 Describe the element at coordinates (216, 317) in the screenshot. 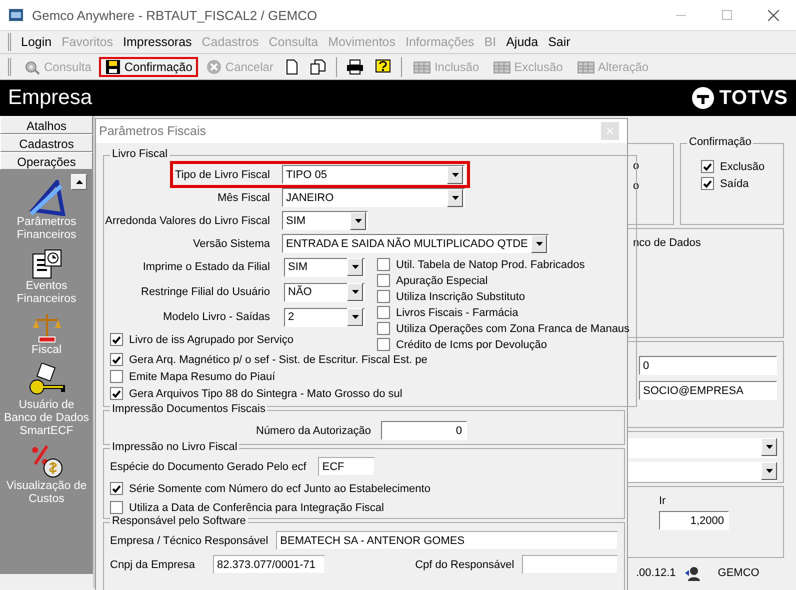

I see `field-label: Modelo Livro - Saídas` at that location.